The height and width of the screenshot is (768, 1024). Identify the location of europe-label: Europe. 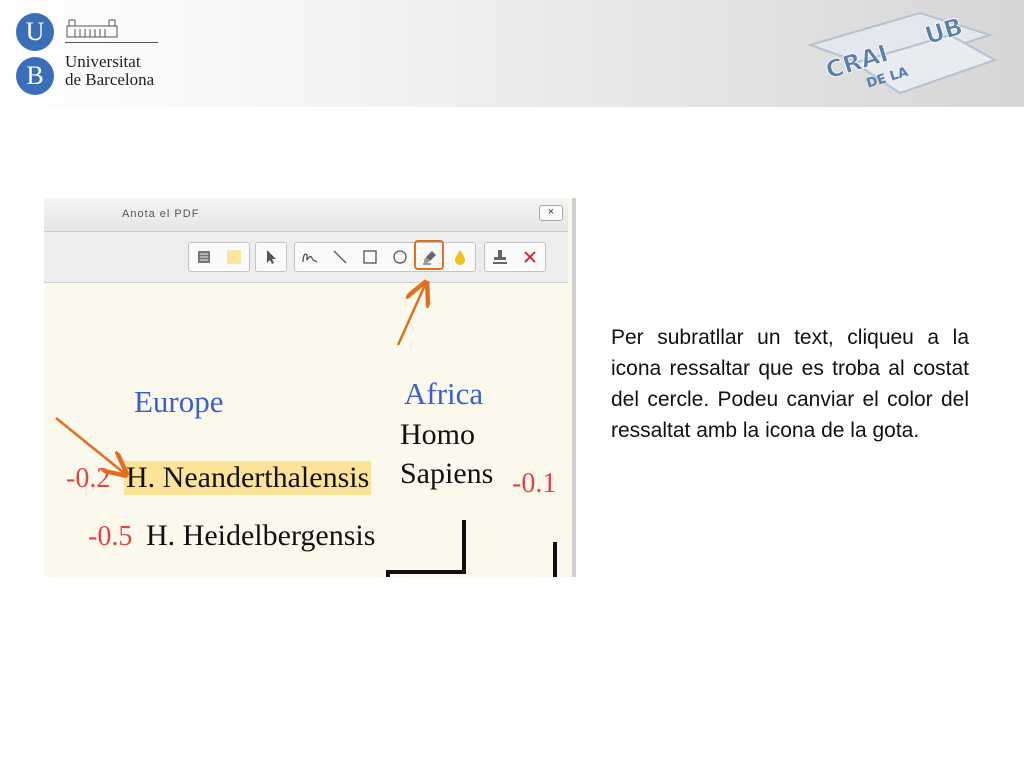
(179, 401).